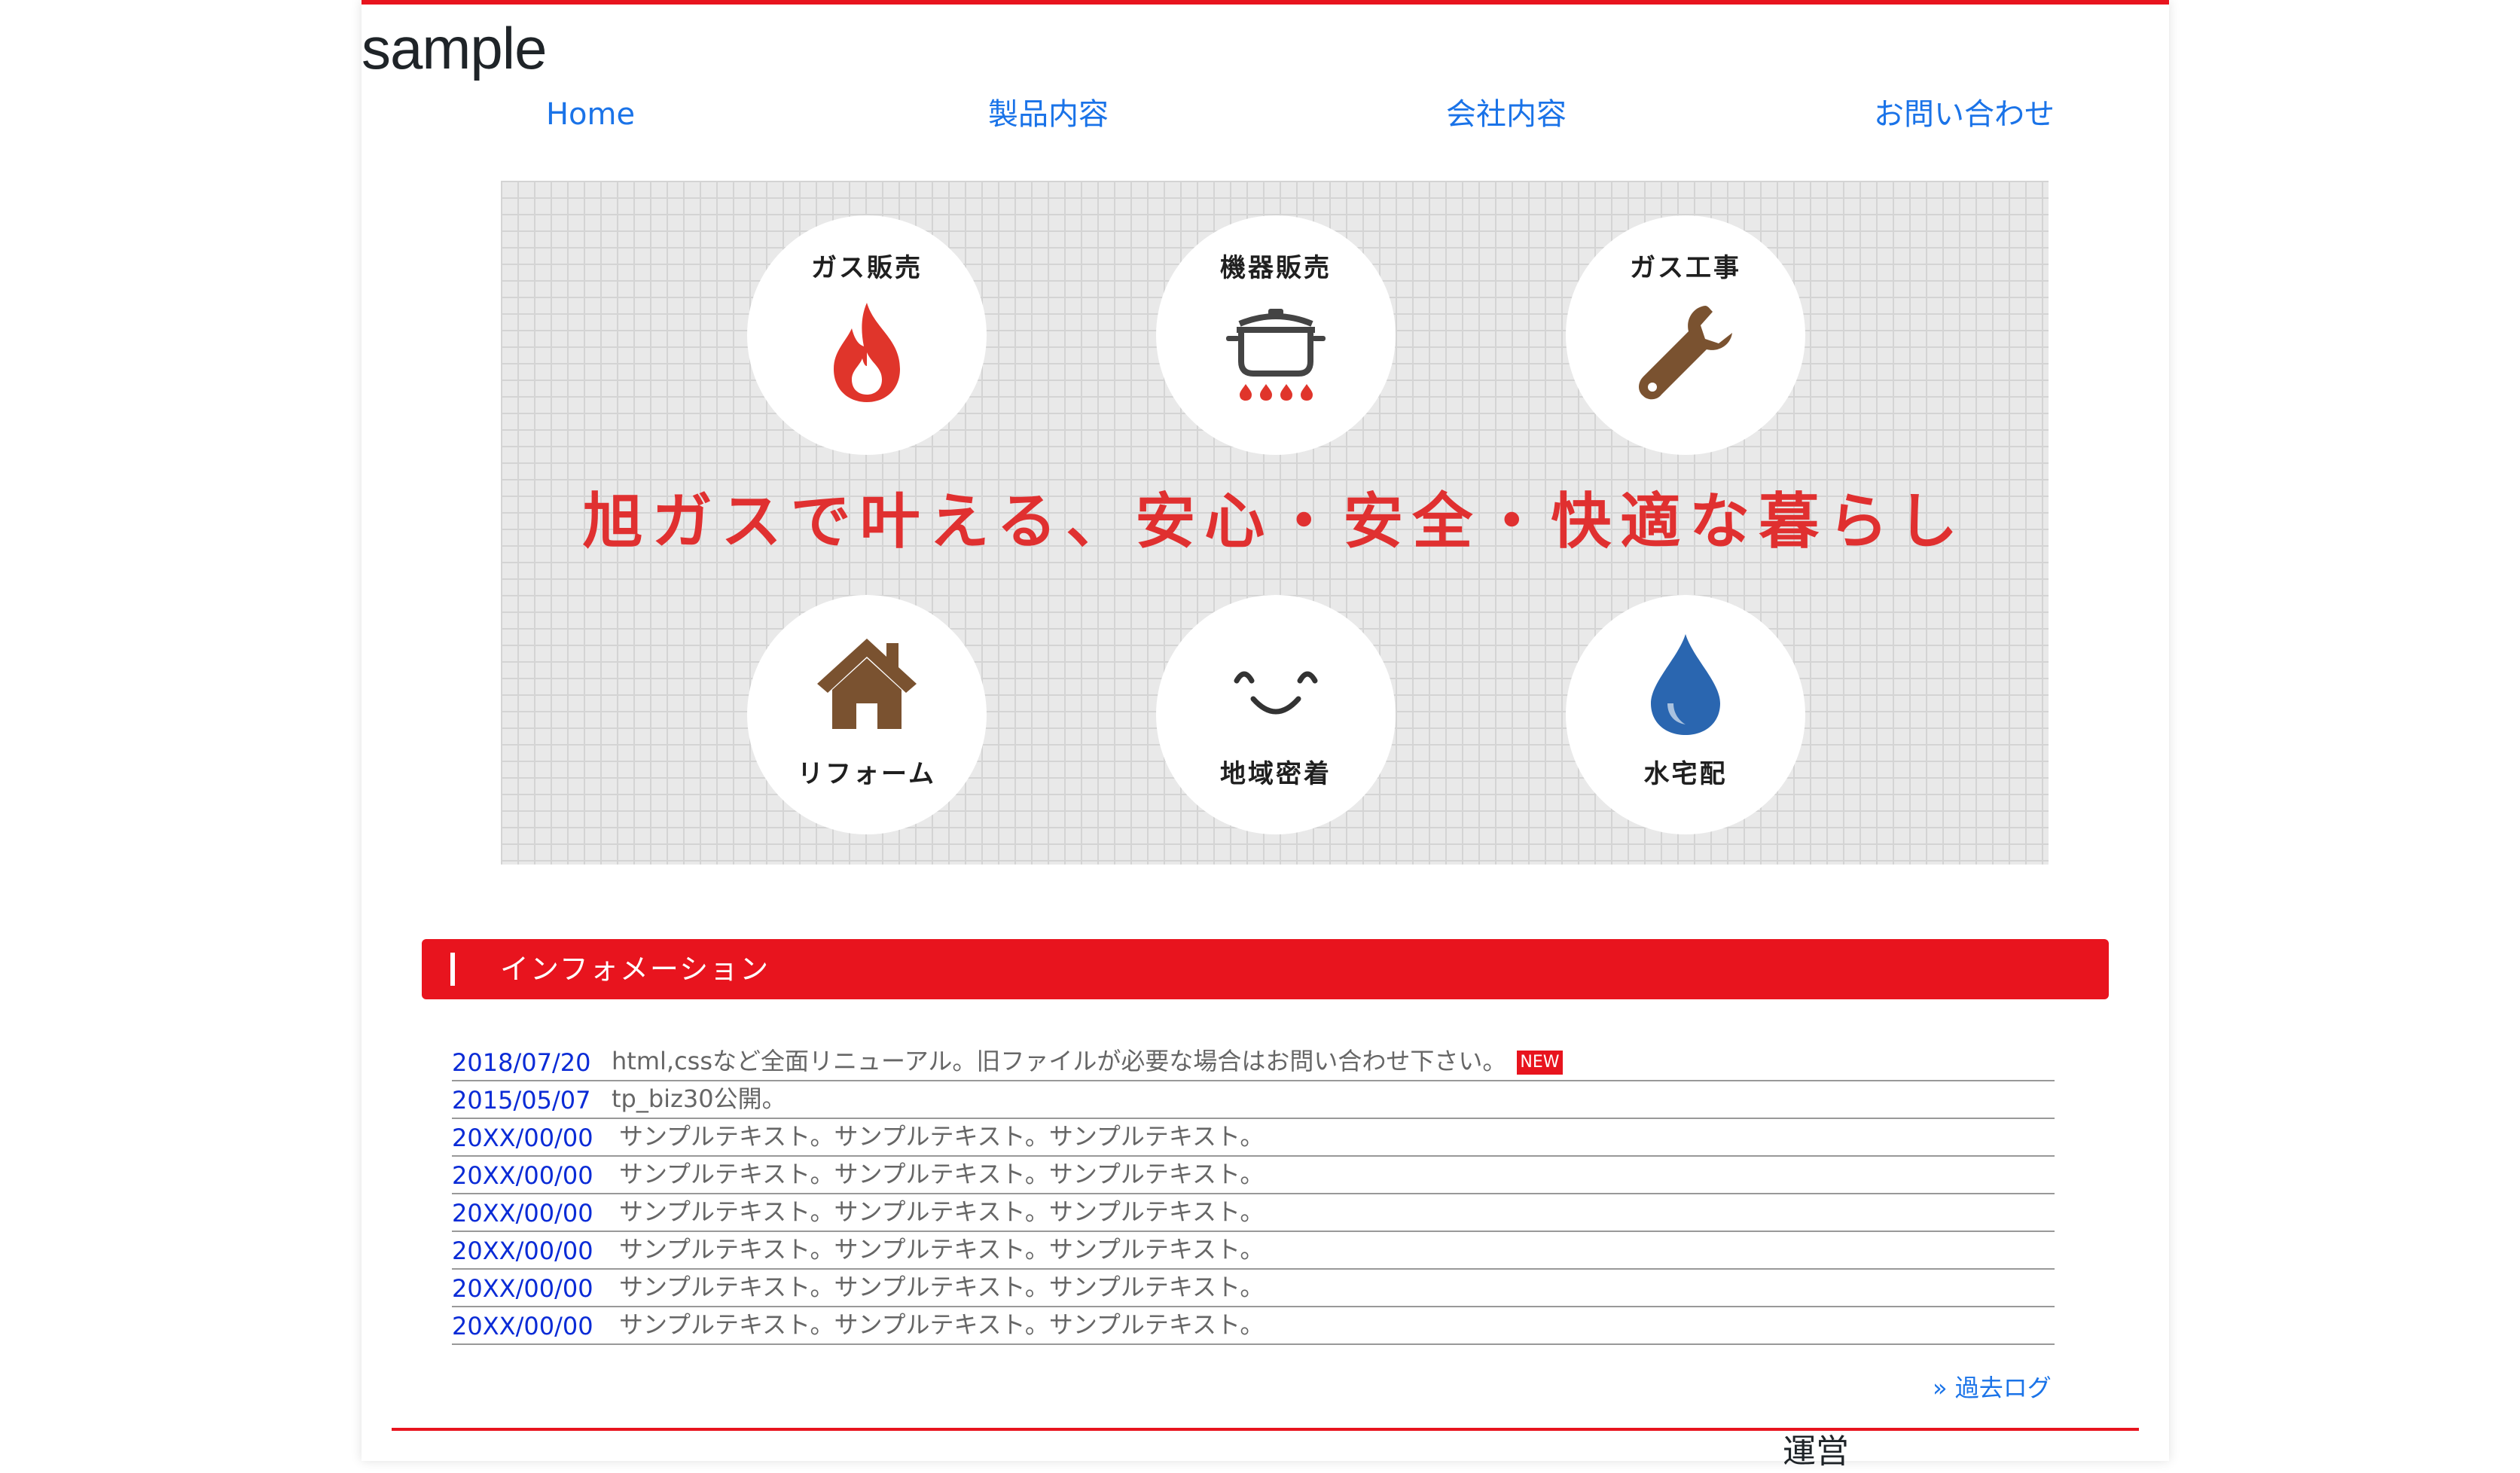 The width and height of the screenshot is (2520, 1473). I want to click on service-community: 地域密着, so click(1276, 714).